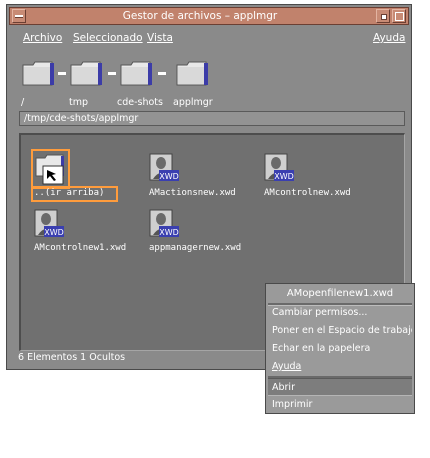  Describe the element at coordinates (209, 37) in the screenshot. I see `menu-bar: Archivo Seleccionado Vista Ayuda` at that location.